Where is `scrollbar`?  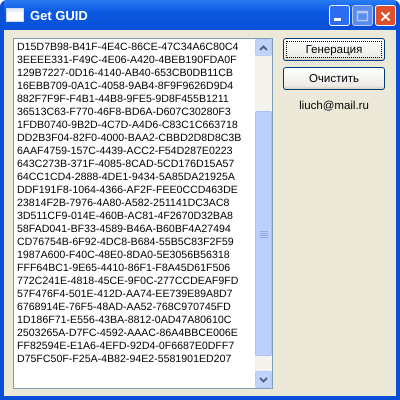 scrollbar is located at coordinates (263, 213).